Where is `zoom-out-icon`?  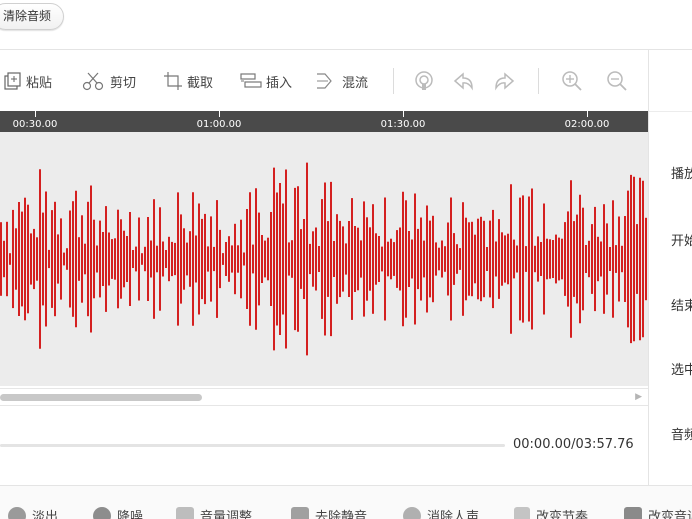 zoom-out-icon is located at coordinates (617, 81).